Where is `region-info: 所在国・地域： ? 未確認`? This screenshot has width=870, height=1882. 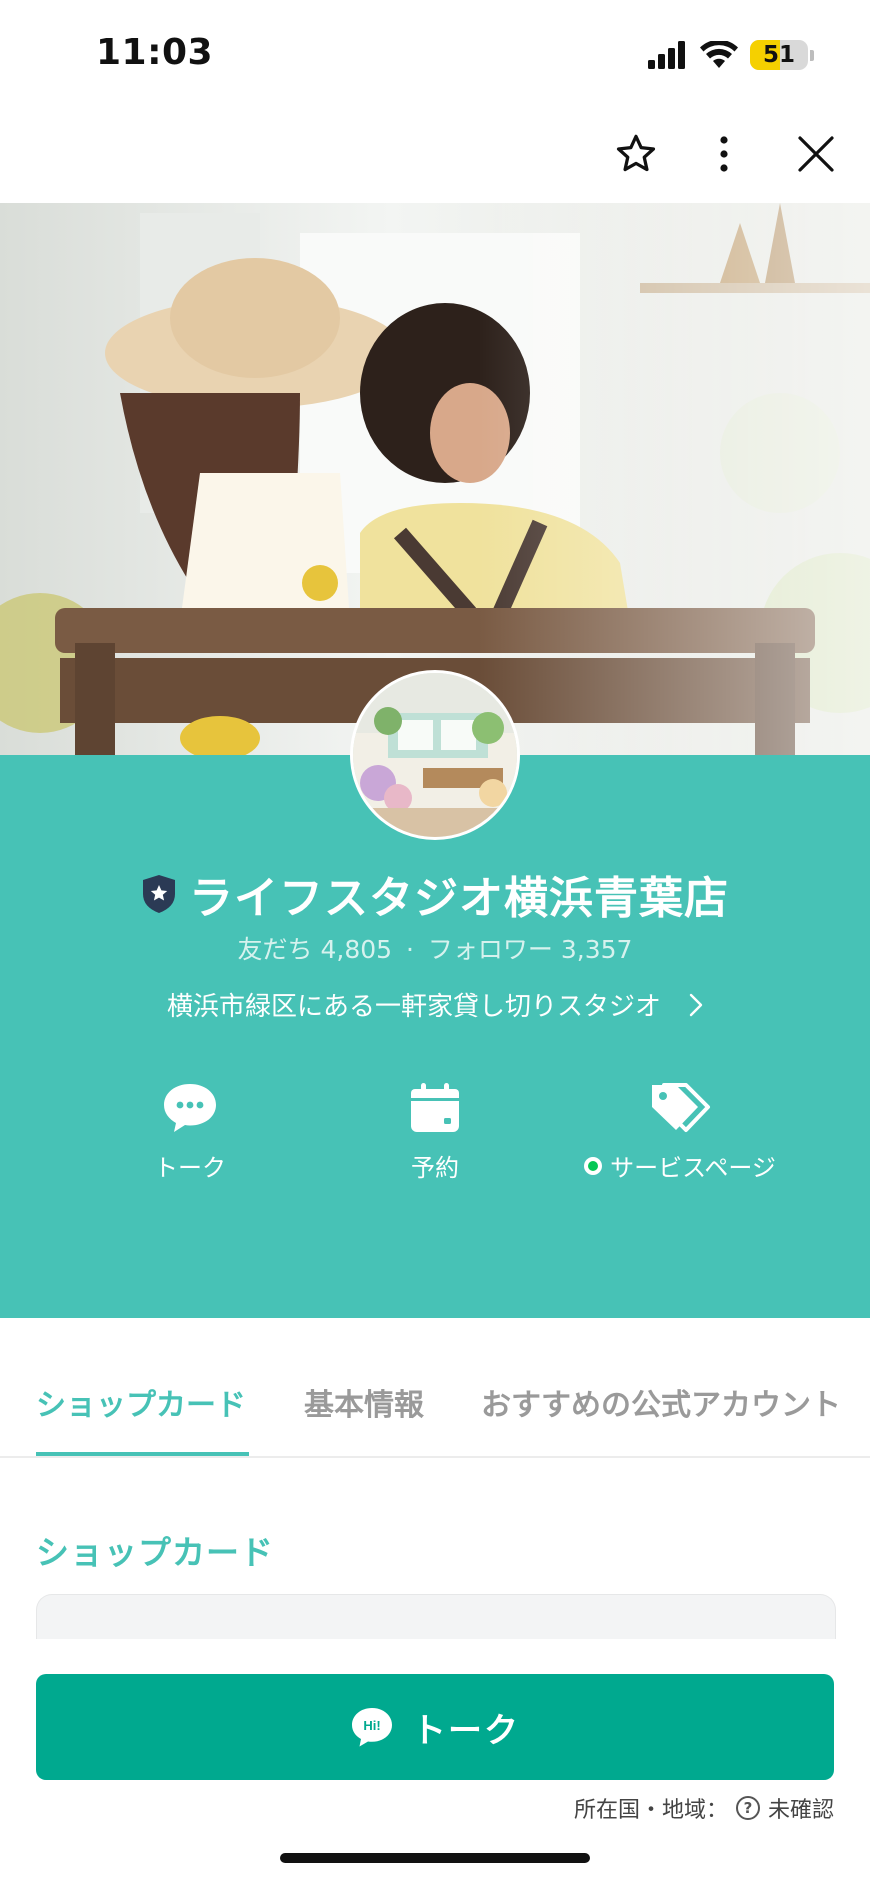 region-info: 所在国・地域： ? 未確認 is located at coordinates (704, 1808).